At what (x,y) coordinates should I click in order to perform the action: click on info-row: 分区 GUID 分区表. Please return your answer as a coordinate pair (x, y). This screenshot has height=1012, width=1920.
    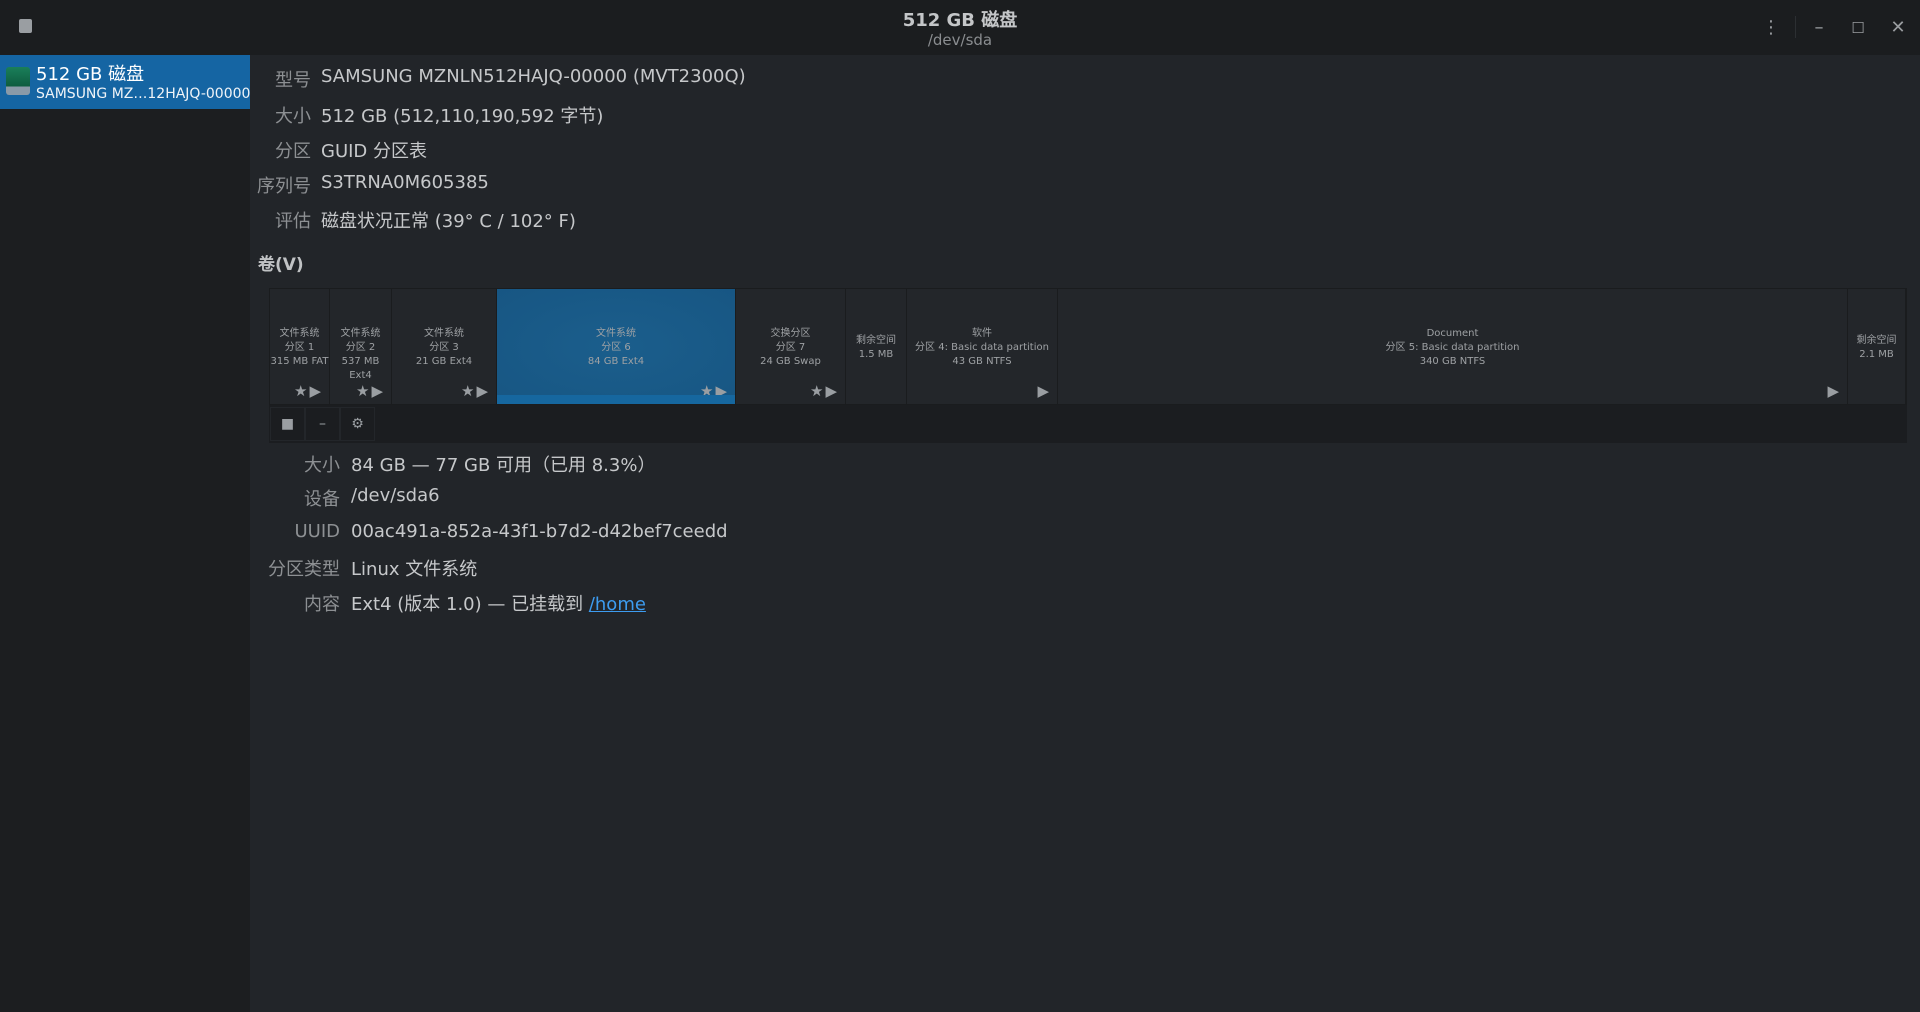
    Looking at the image, I should click on (500, 150).